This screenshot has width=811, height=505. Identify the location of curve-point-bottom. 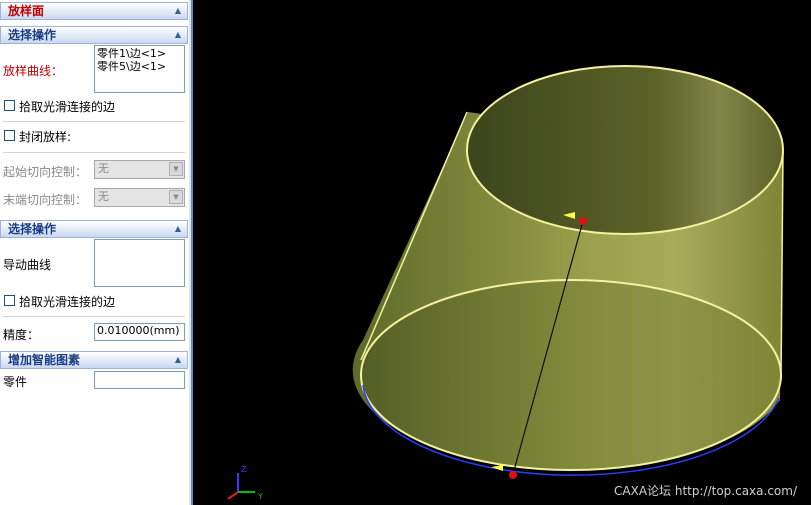
(513, 475).